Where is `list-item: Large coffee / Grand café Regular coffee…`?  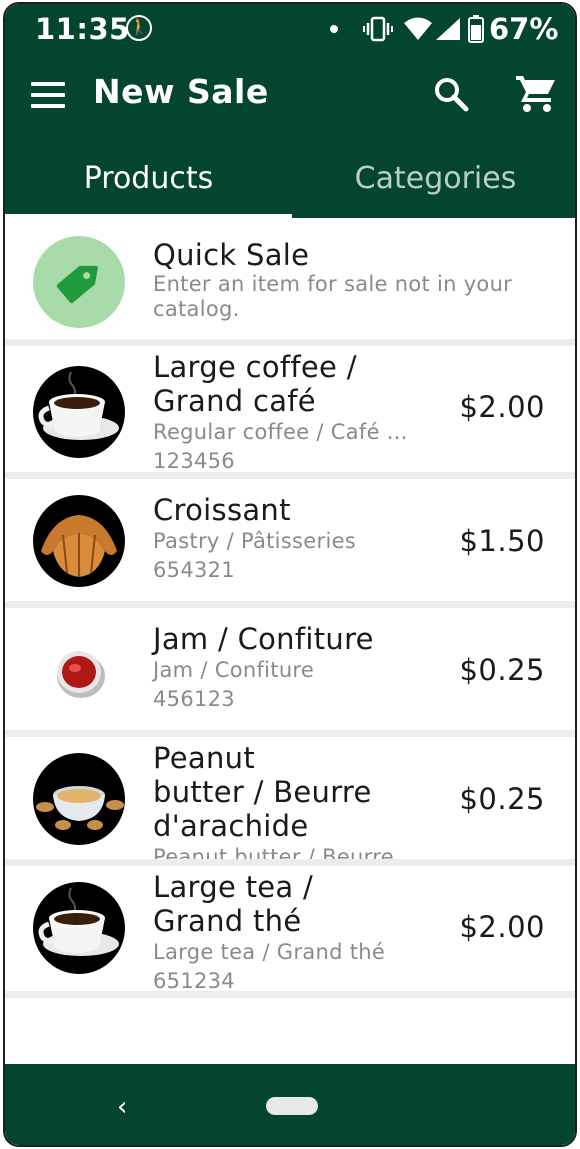 list-item: Large coffee / Grand café Regular coffee… is located at coordinates (290, 412).